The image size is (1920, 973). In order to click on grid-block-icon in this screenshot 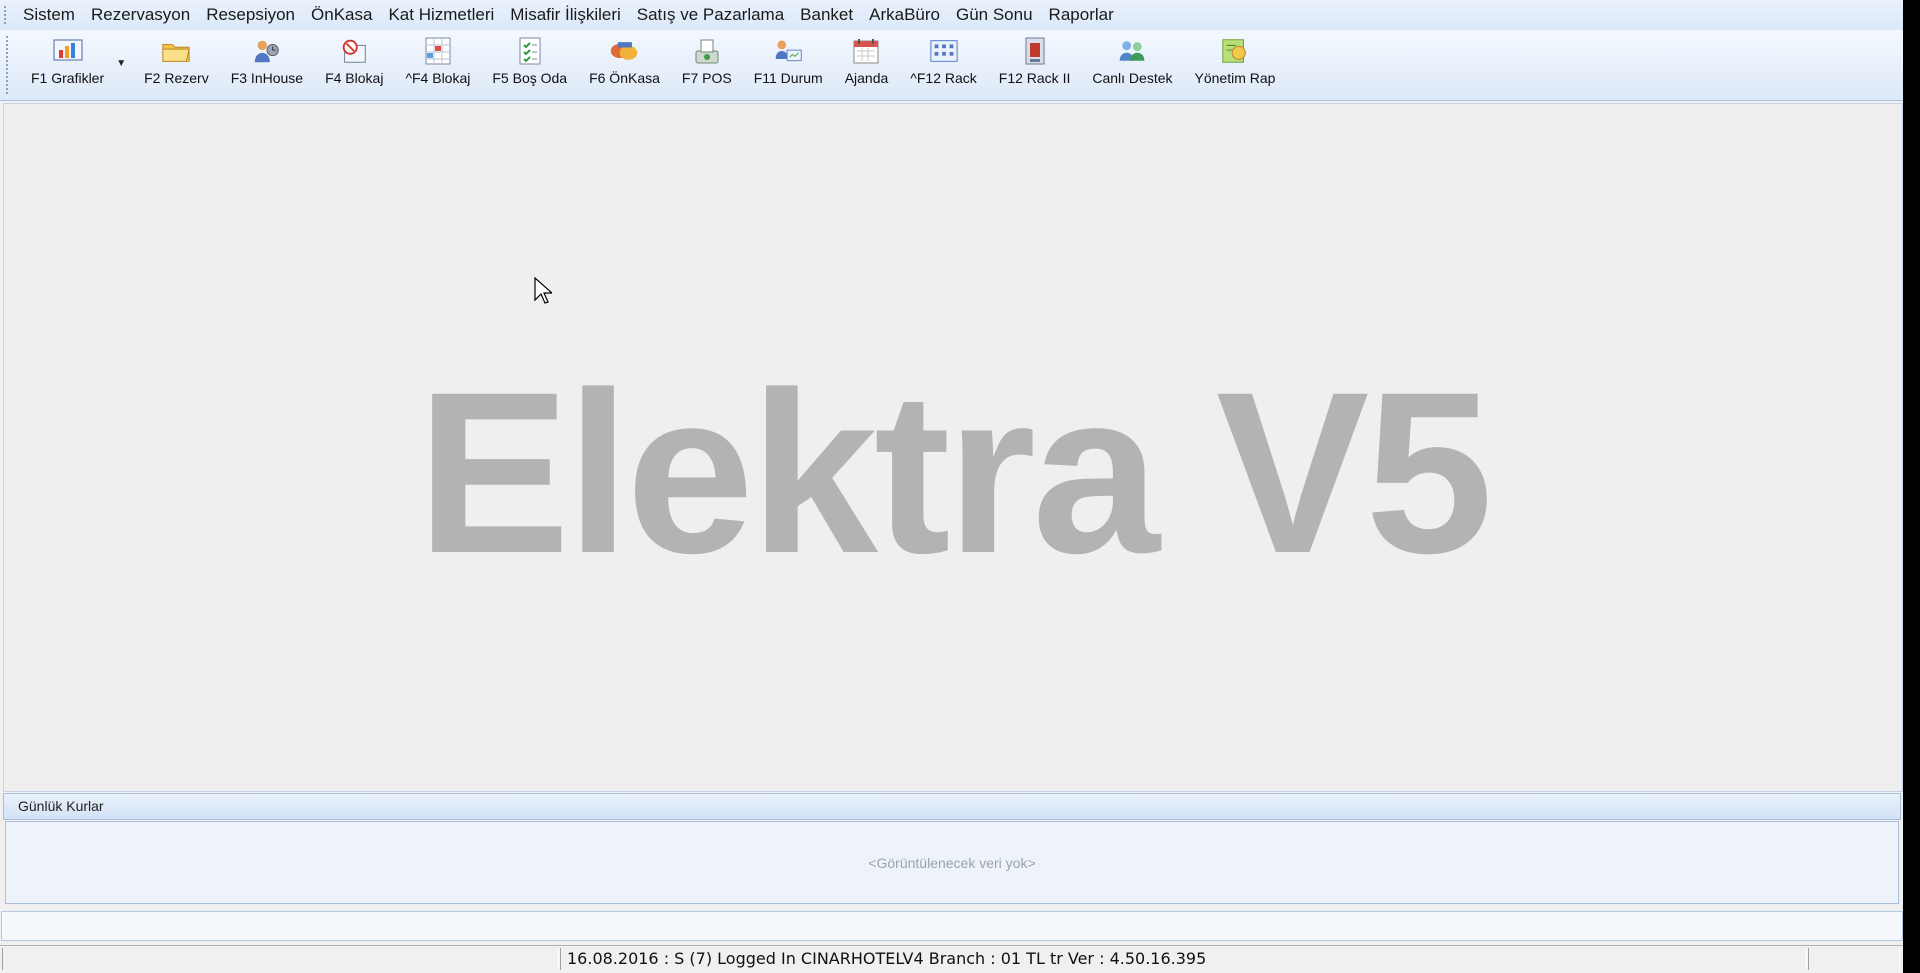, I will do `click(438, 51)`.